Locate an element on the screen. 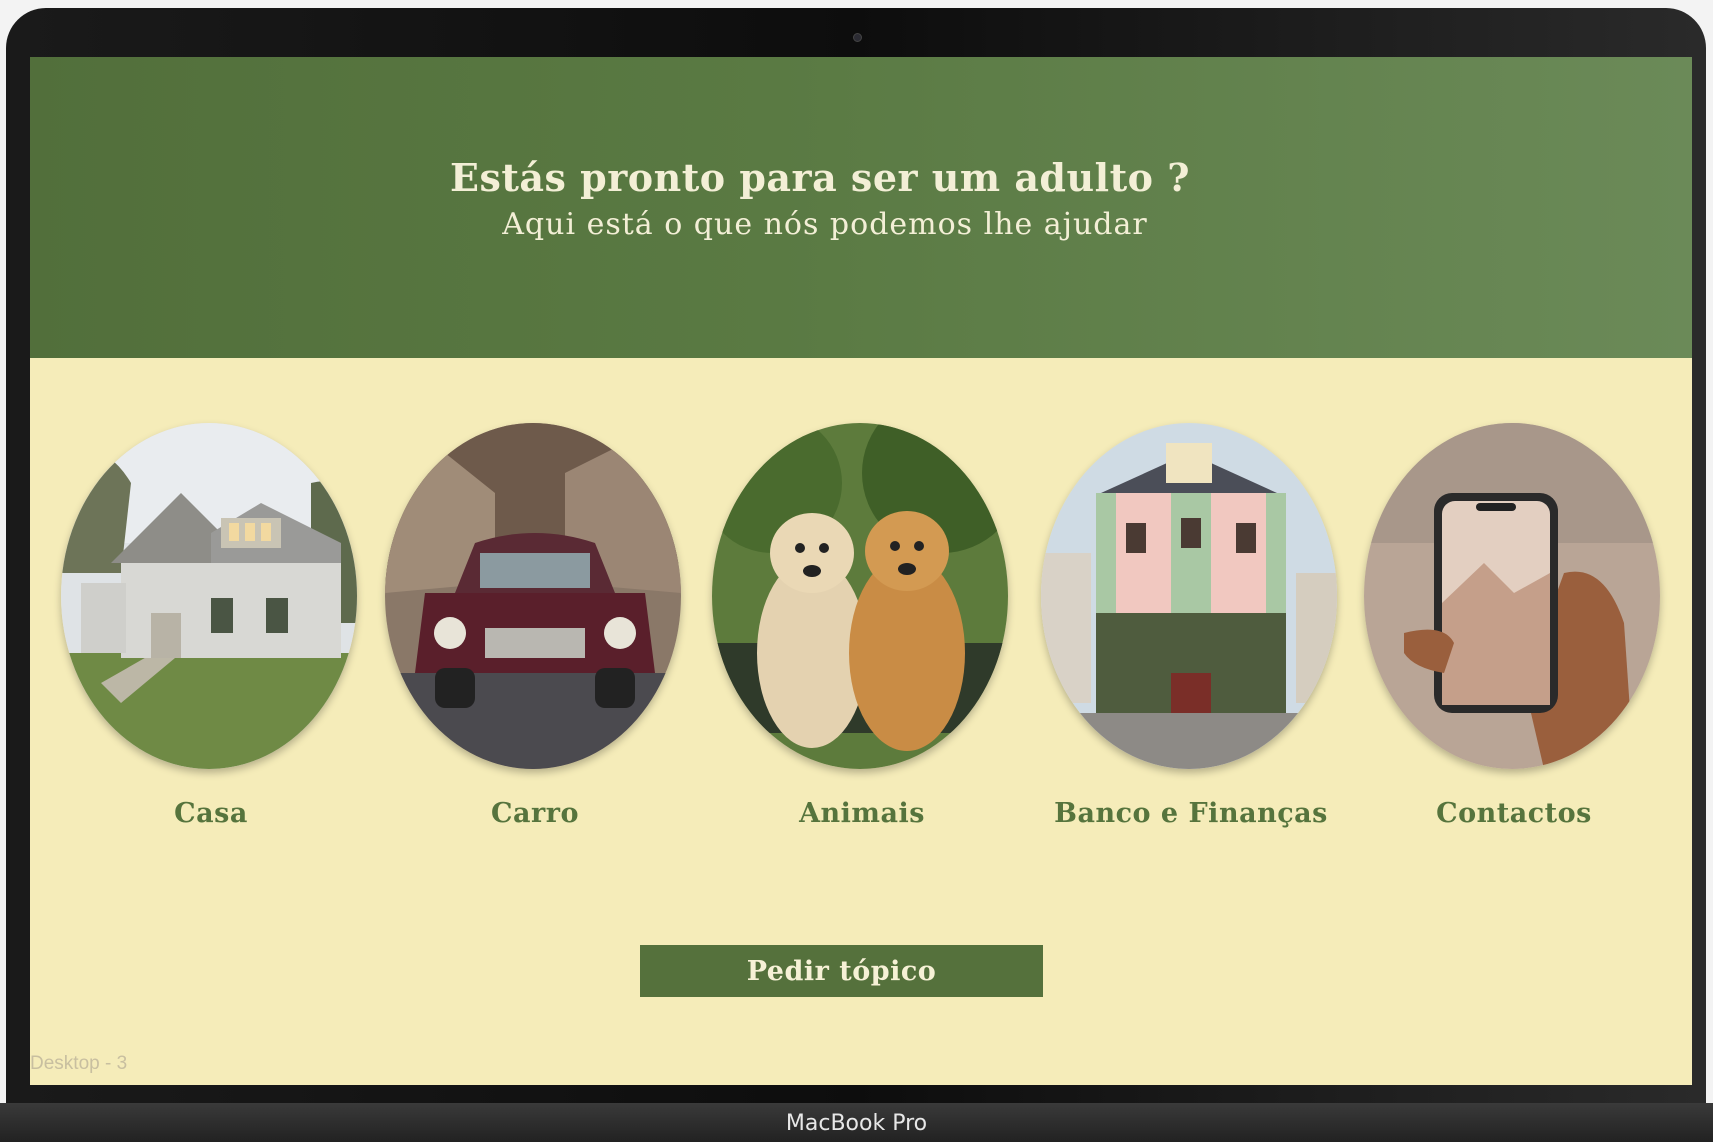 This screenshot has width=1713, height=1142. topic-card-banco: Banco e Finanças is located at coordinates (1191, 626).